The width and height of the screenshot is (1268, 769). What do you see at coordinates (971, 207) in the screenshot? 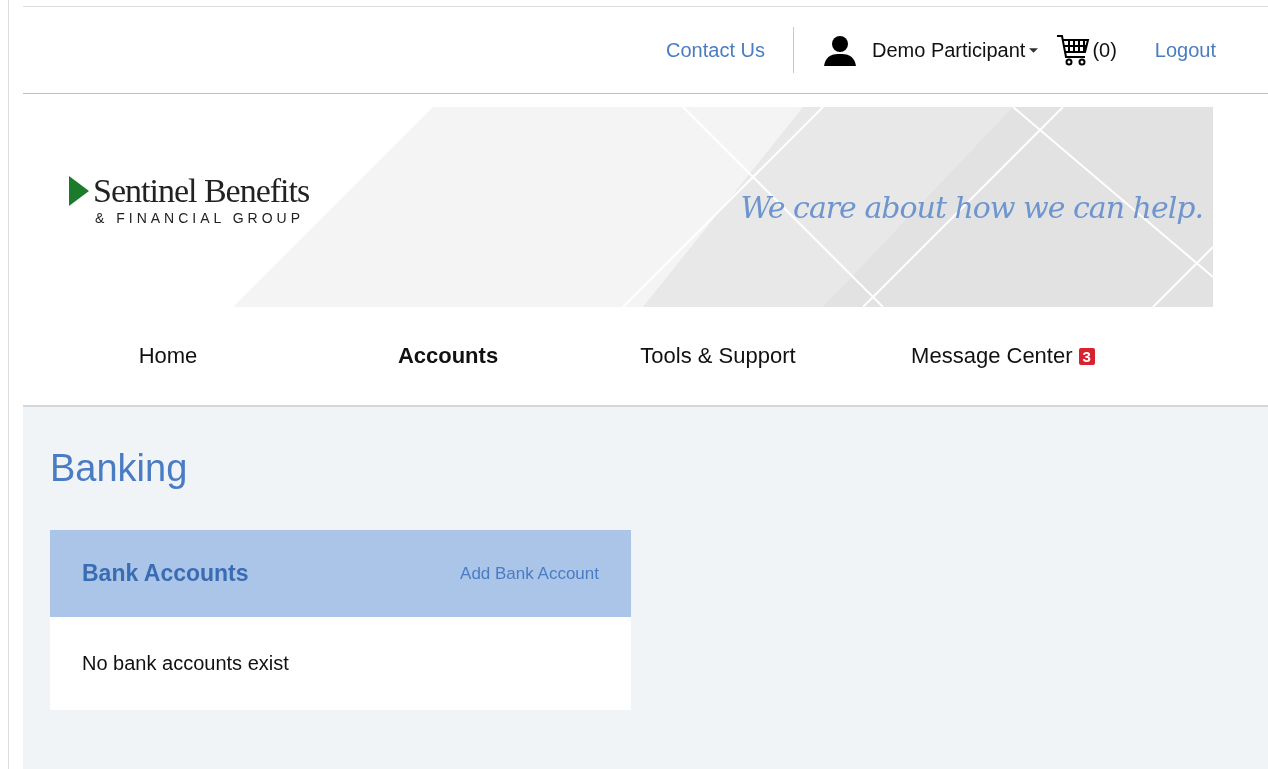
I see `tagline: We care about how we can help.` at bounding box center [971, 207].